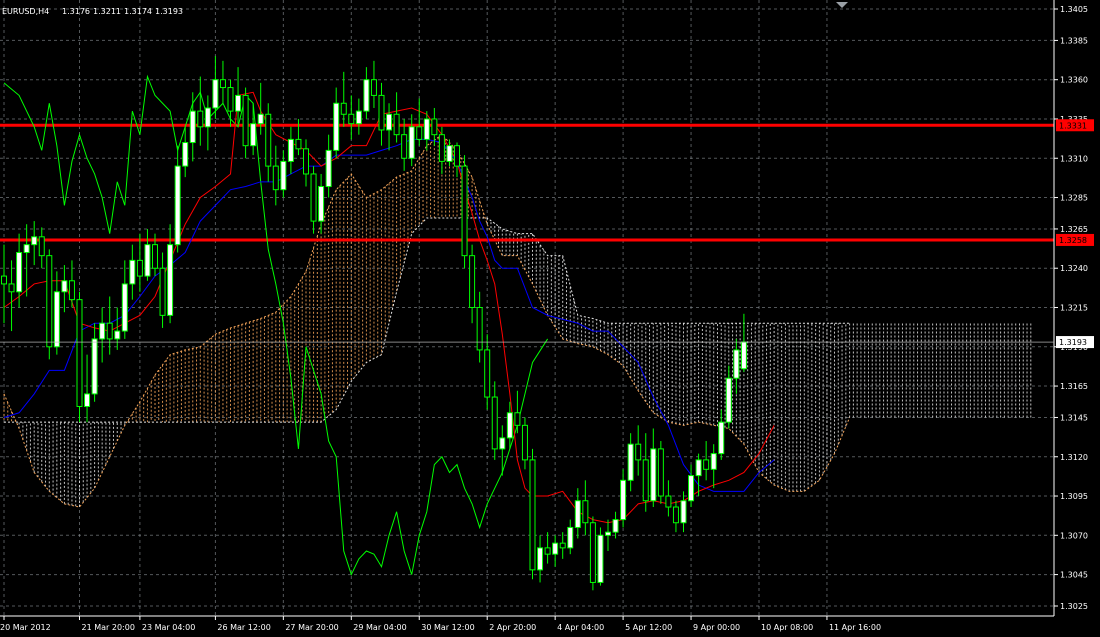  Describe the element at coordinates (138, 11) in the screenshot. I see `low-value: 1.3174` at that location.